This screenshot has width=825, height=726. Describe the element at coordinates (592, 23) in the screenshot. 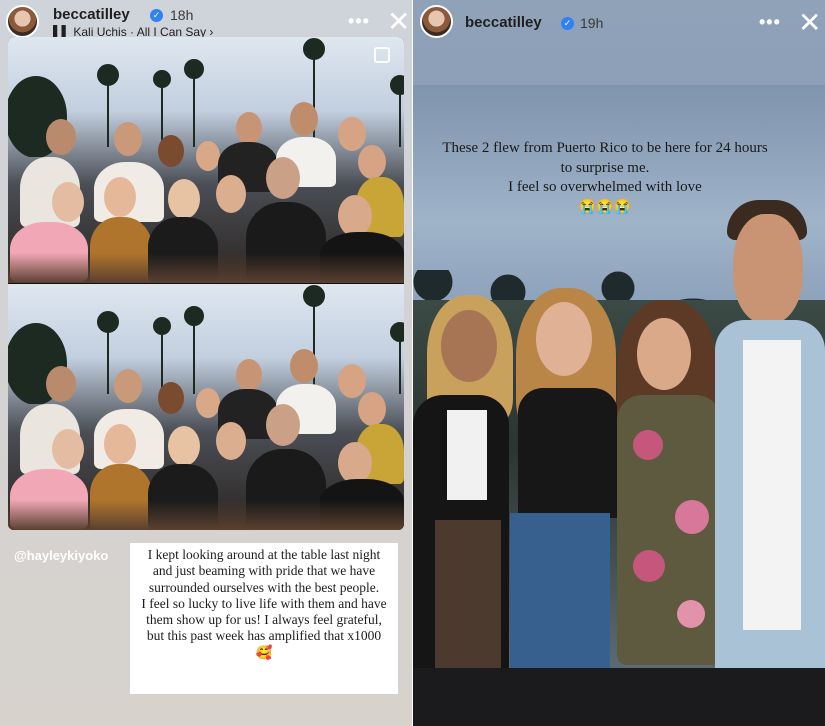

I see `post-time: 19h` at that location.